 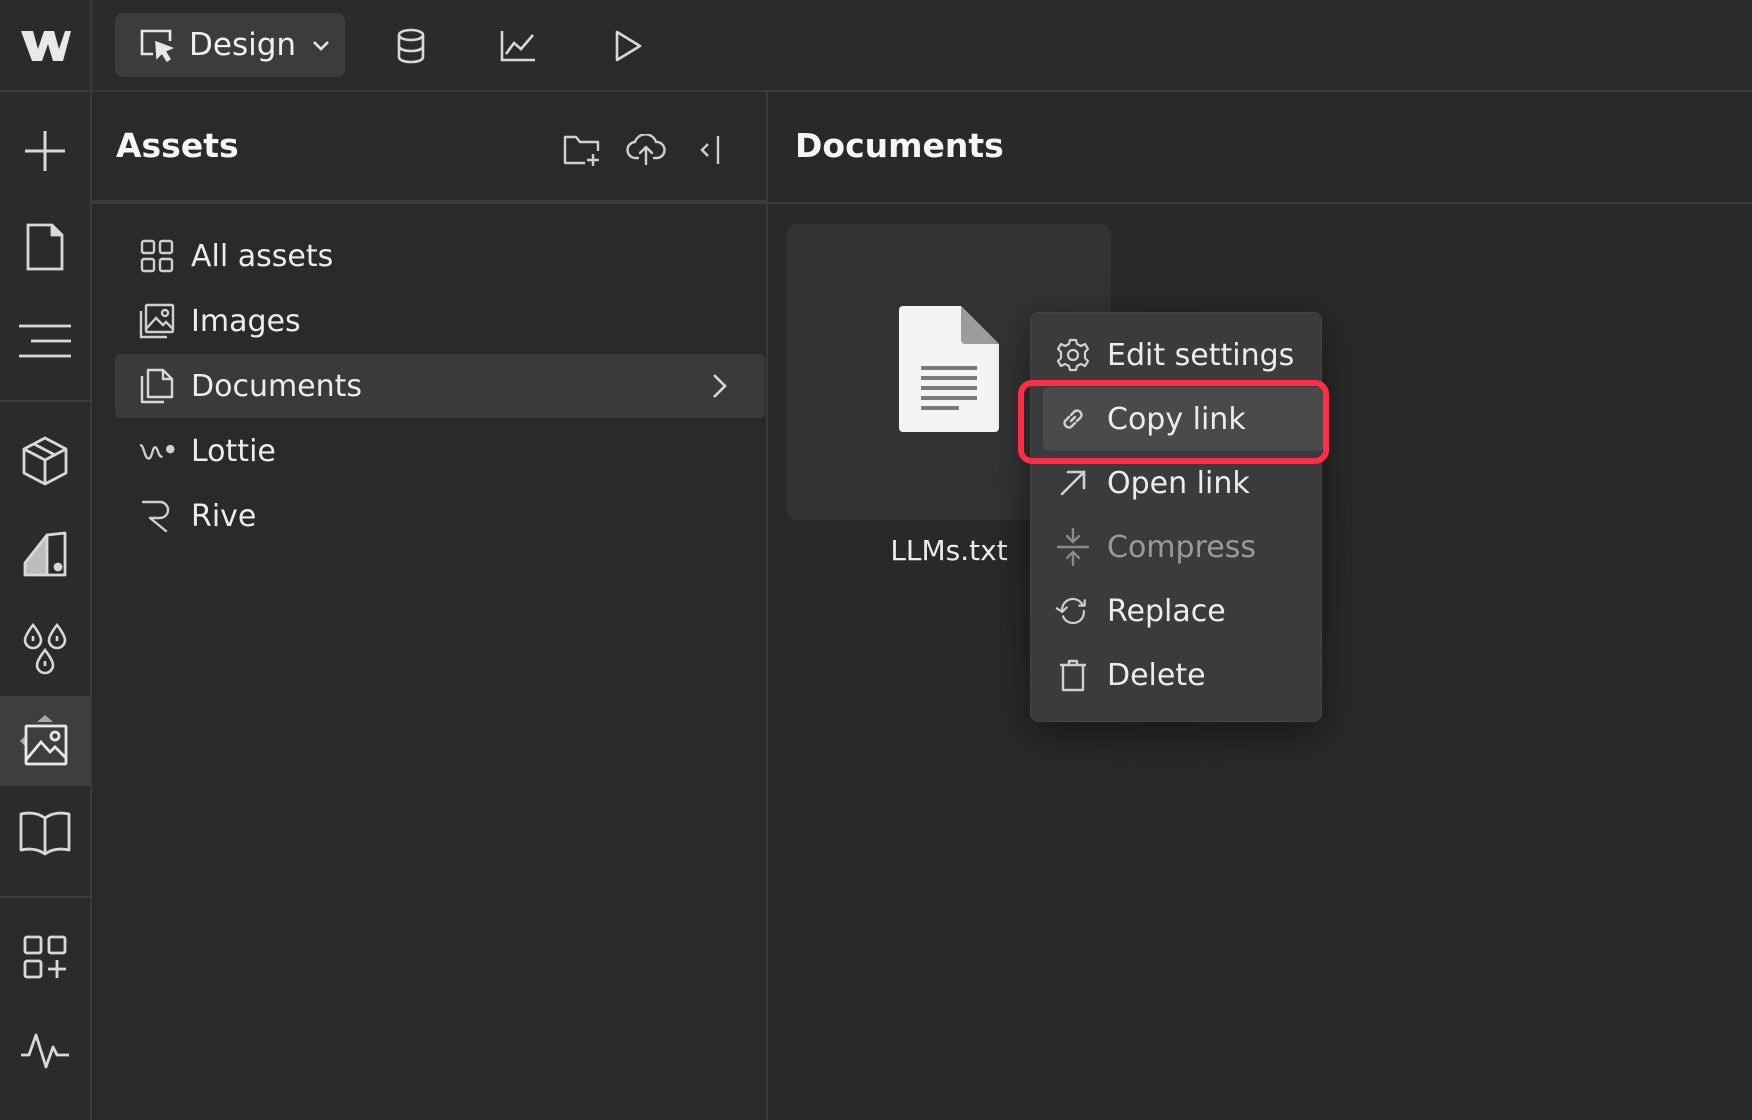 What do you see at coordinates (243, 45) in the screenshot?
I see `mode-label: Design` at bounding box center [243, 45].